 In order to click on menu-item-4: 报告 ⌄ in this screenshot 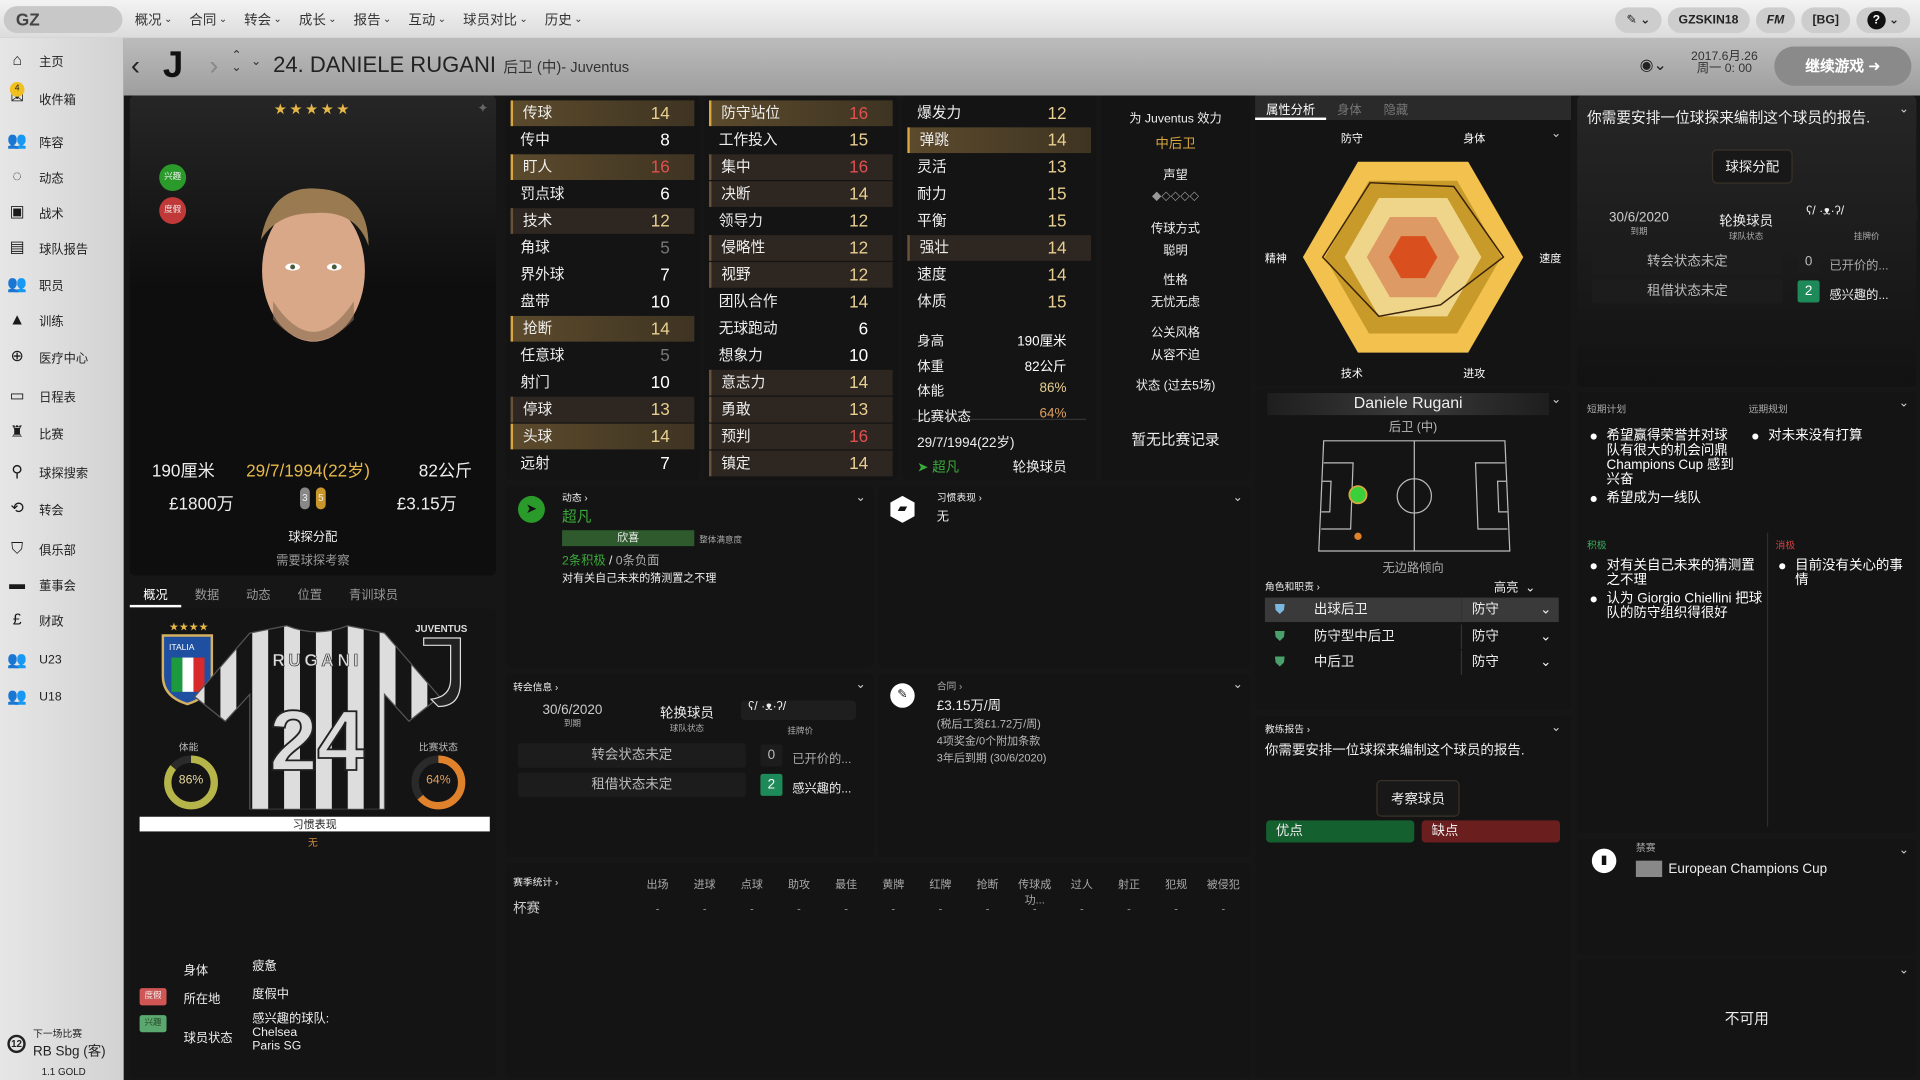, I will do `click(373, 19)`.